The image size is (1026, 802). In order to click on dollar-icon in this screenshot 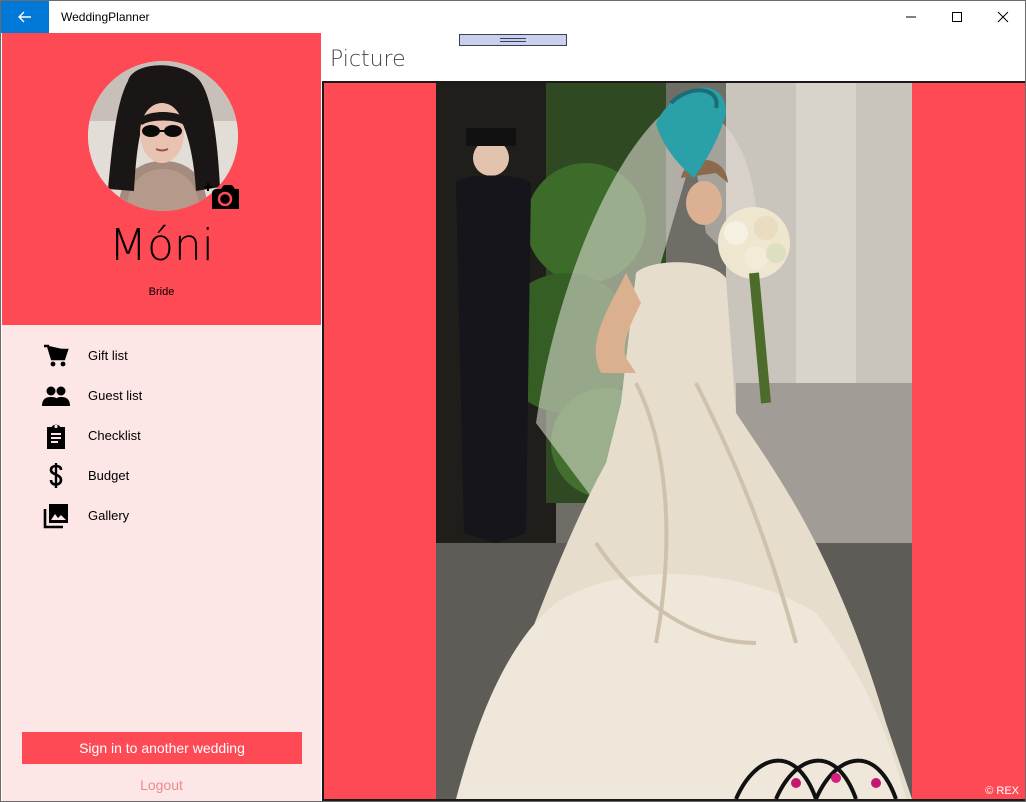, I will do `click(56, 475)`.